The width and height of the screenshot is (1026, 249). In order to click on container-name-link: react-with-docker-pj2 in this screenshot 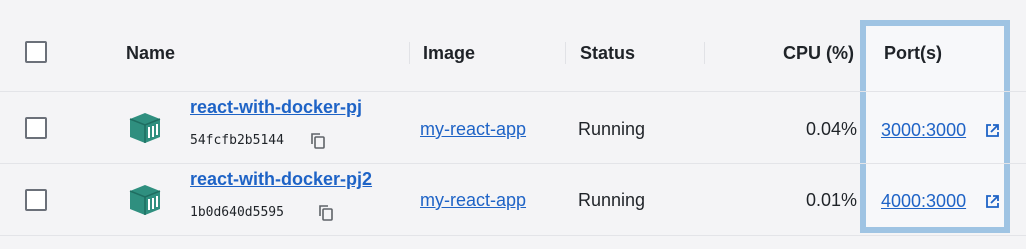, I will do `click(281, 179)`.